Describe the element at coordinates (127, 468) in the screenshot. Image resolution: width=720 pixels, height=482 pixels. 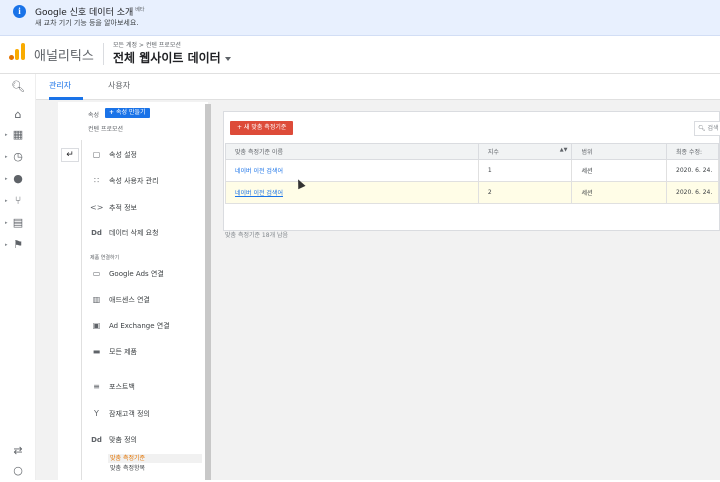
I see `sub-custom-metrics: 맞춤 측정항목` at that location.